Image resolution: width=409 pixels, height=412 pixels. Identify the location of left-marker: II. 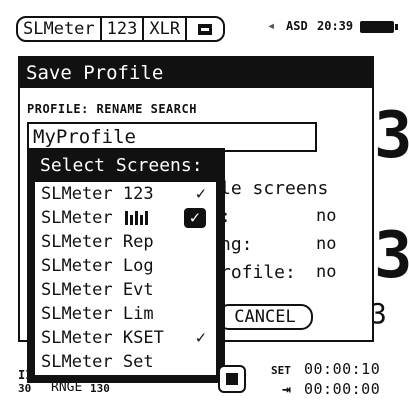
(25, 375).